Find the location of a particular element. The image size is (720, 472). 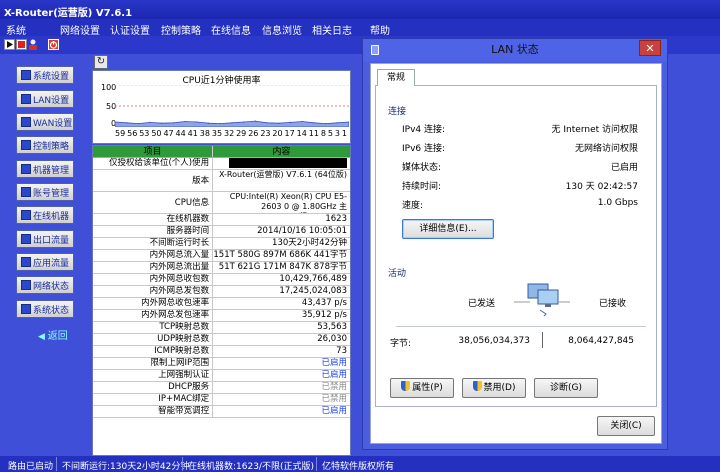

menu-online-info: 在线信息 is located at coordinates (231, 29).